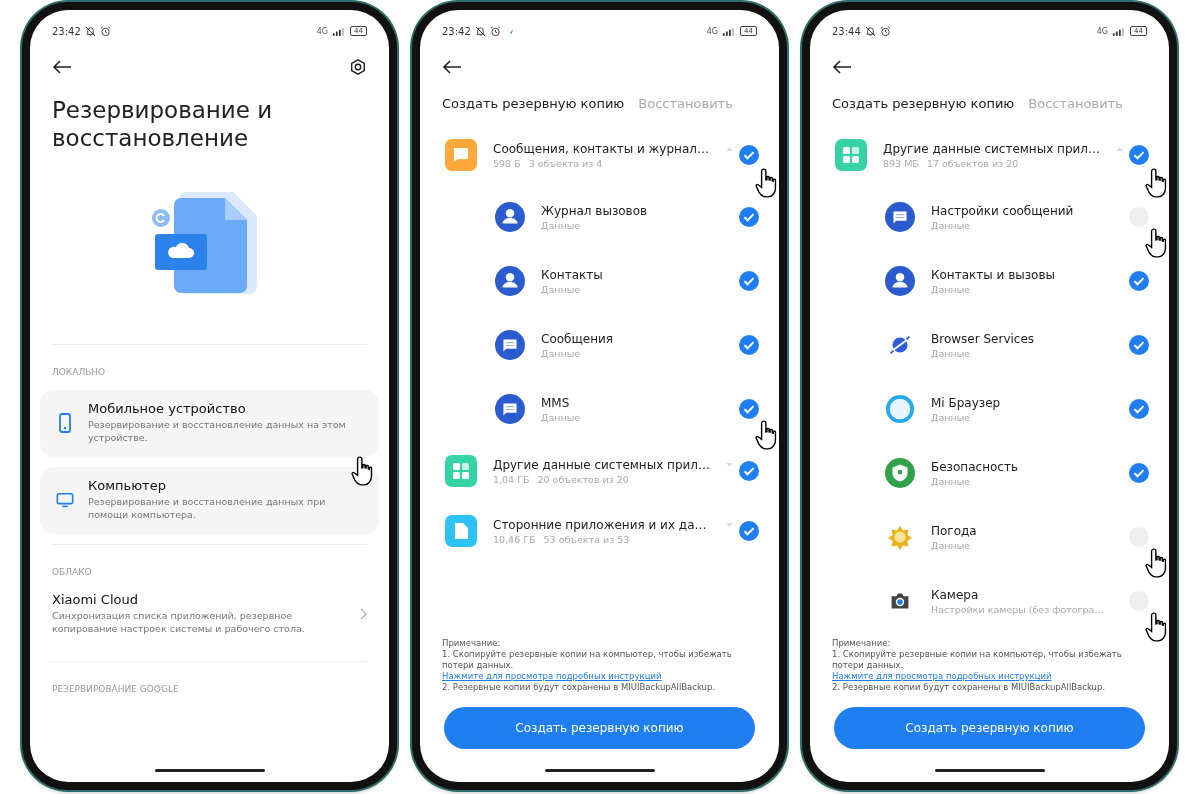 The width and height of the screenshot is (1200, 794). What do you see at coordinates (599, 409) in the screenshot?
I see `backup-item-row: MMS Данные` at bounding box center [599, 409].